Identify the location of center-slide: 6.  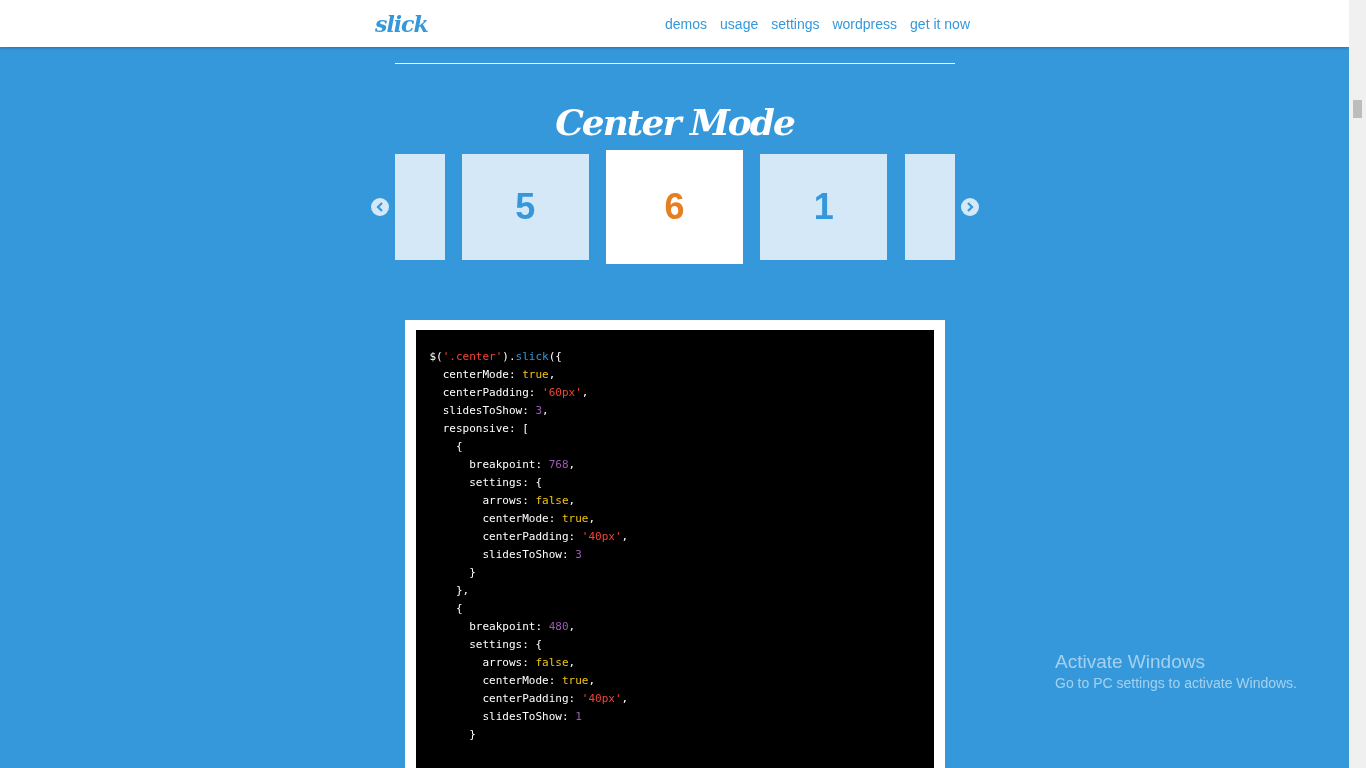
(674, 207).